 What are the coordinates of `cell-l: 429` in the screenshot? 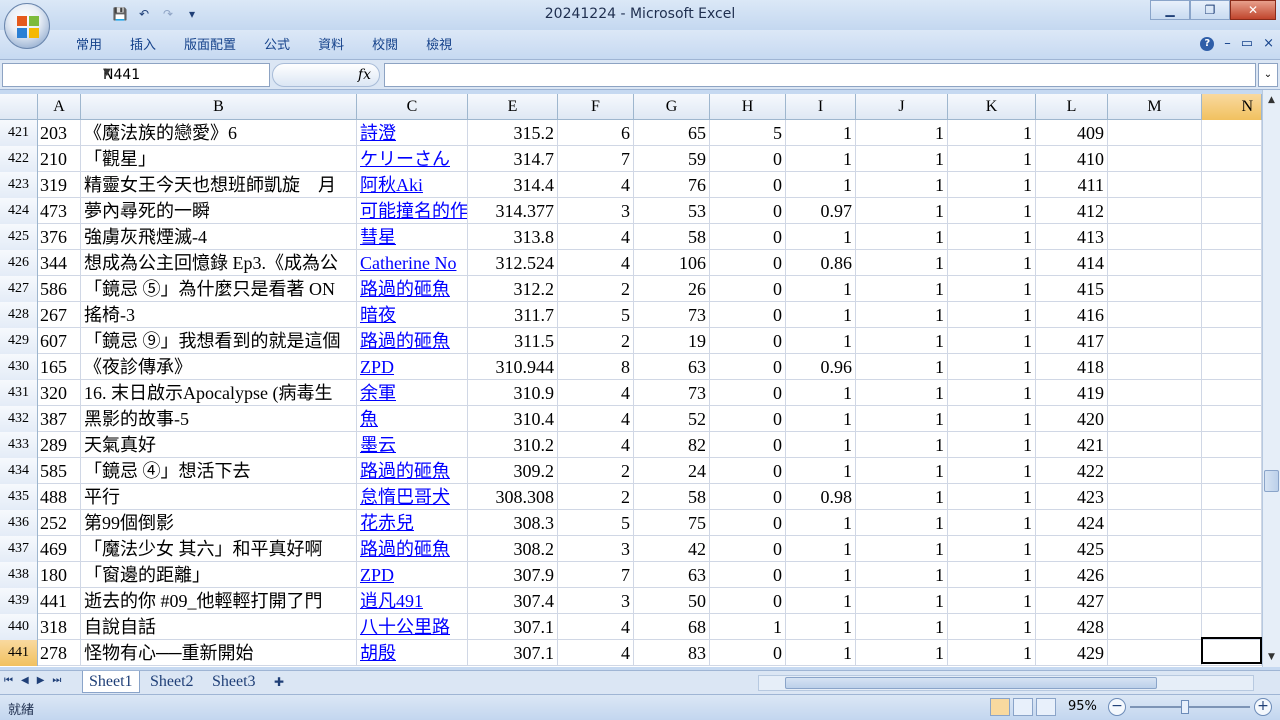 It's located at (1072, 653).